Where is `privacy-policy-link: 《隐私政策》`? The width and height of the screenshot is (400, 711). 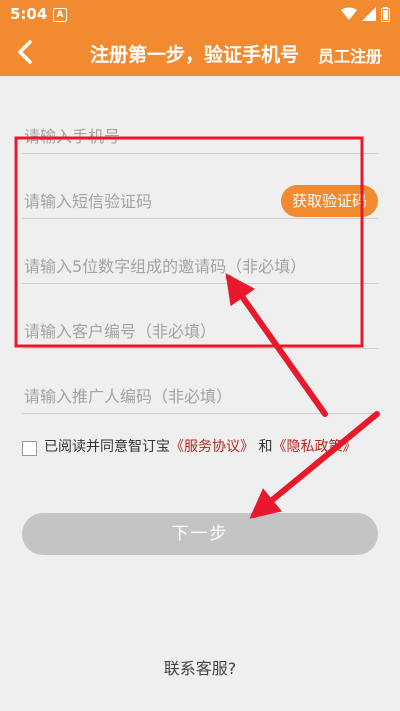
privacy-policy-link: 《隐私政策》 is located at coordinates (314, 447).